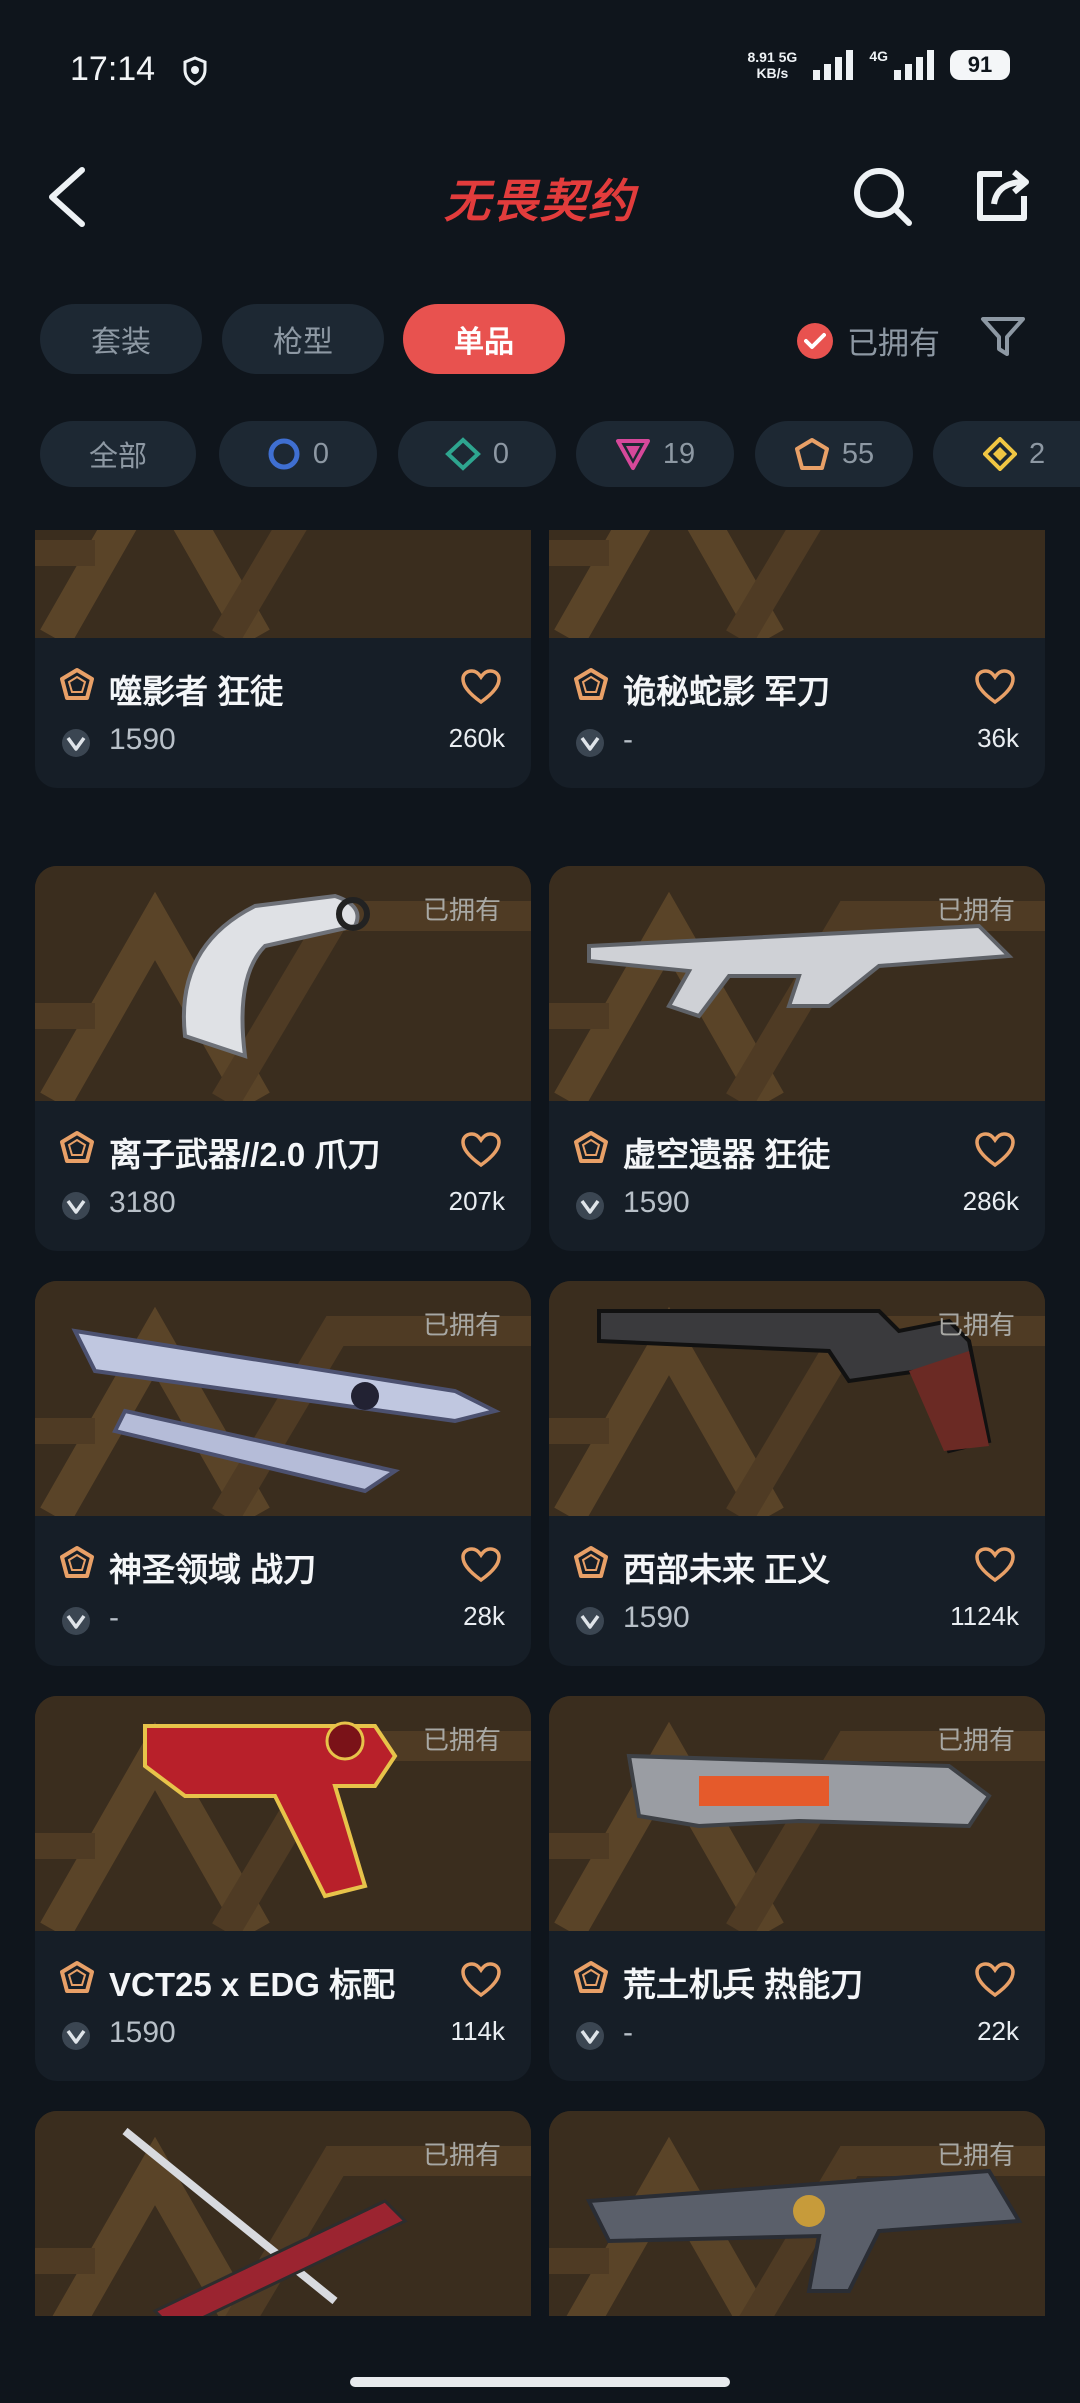 This screenshot has width=1080, height=2403. Describe the element at coordinates (118, 454) in the screenshot. I see `chip-all: 全部` at that location.